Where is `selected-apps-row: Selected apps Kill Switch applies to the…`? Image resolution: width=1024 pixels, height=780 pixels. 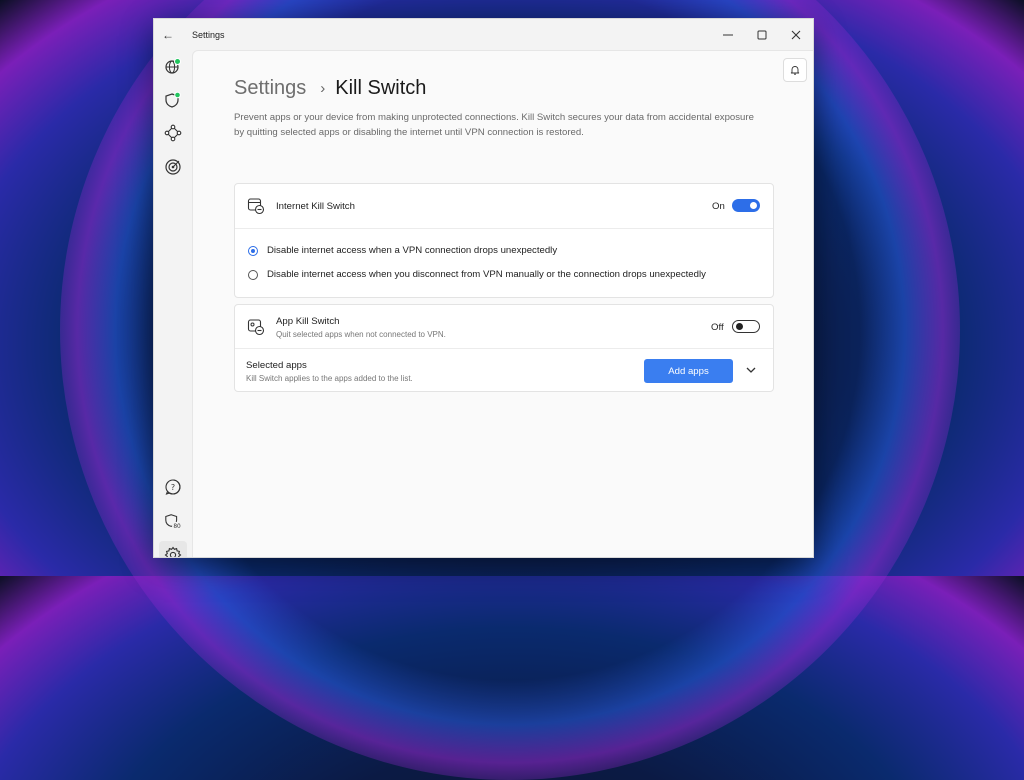
selected-apps-row: Selected apps Kill Switch applies to the… is located at coordinates (504, 370).